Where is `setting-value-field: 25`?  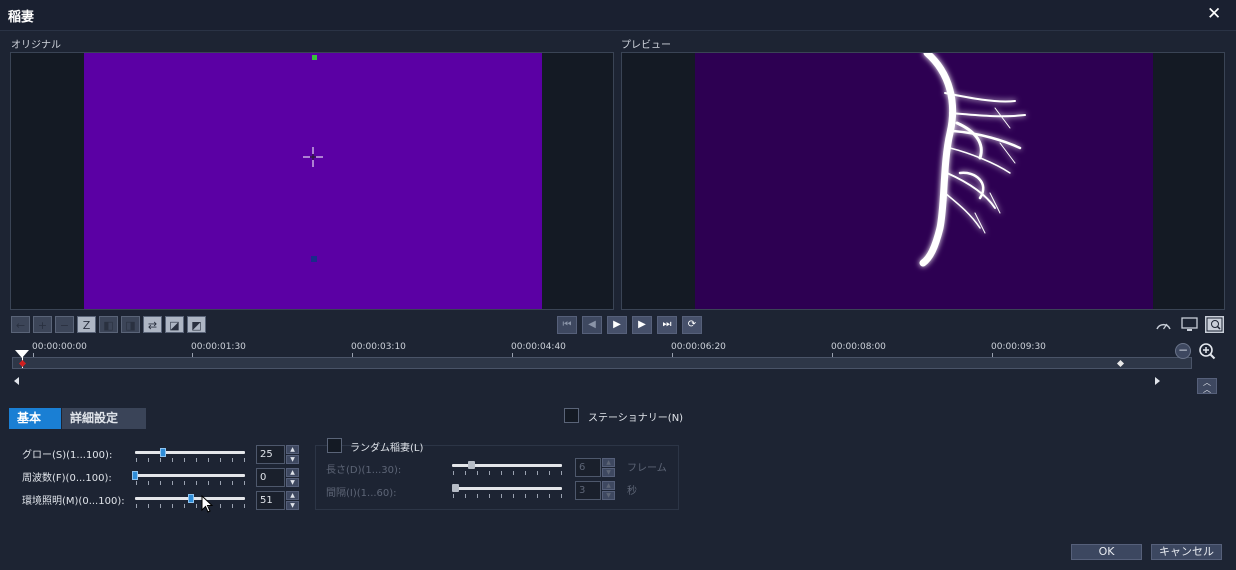
setting-value-field: 25 is located at coordinates (270, 454).